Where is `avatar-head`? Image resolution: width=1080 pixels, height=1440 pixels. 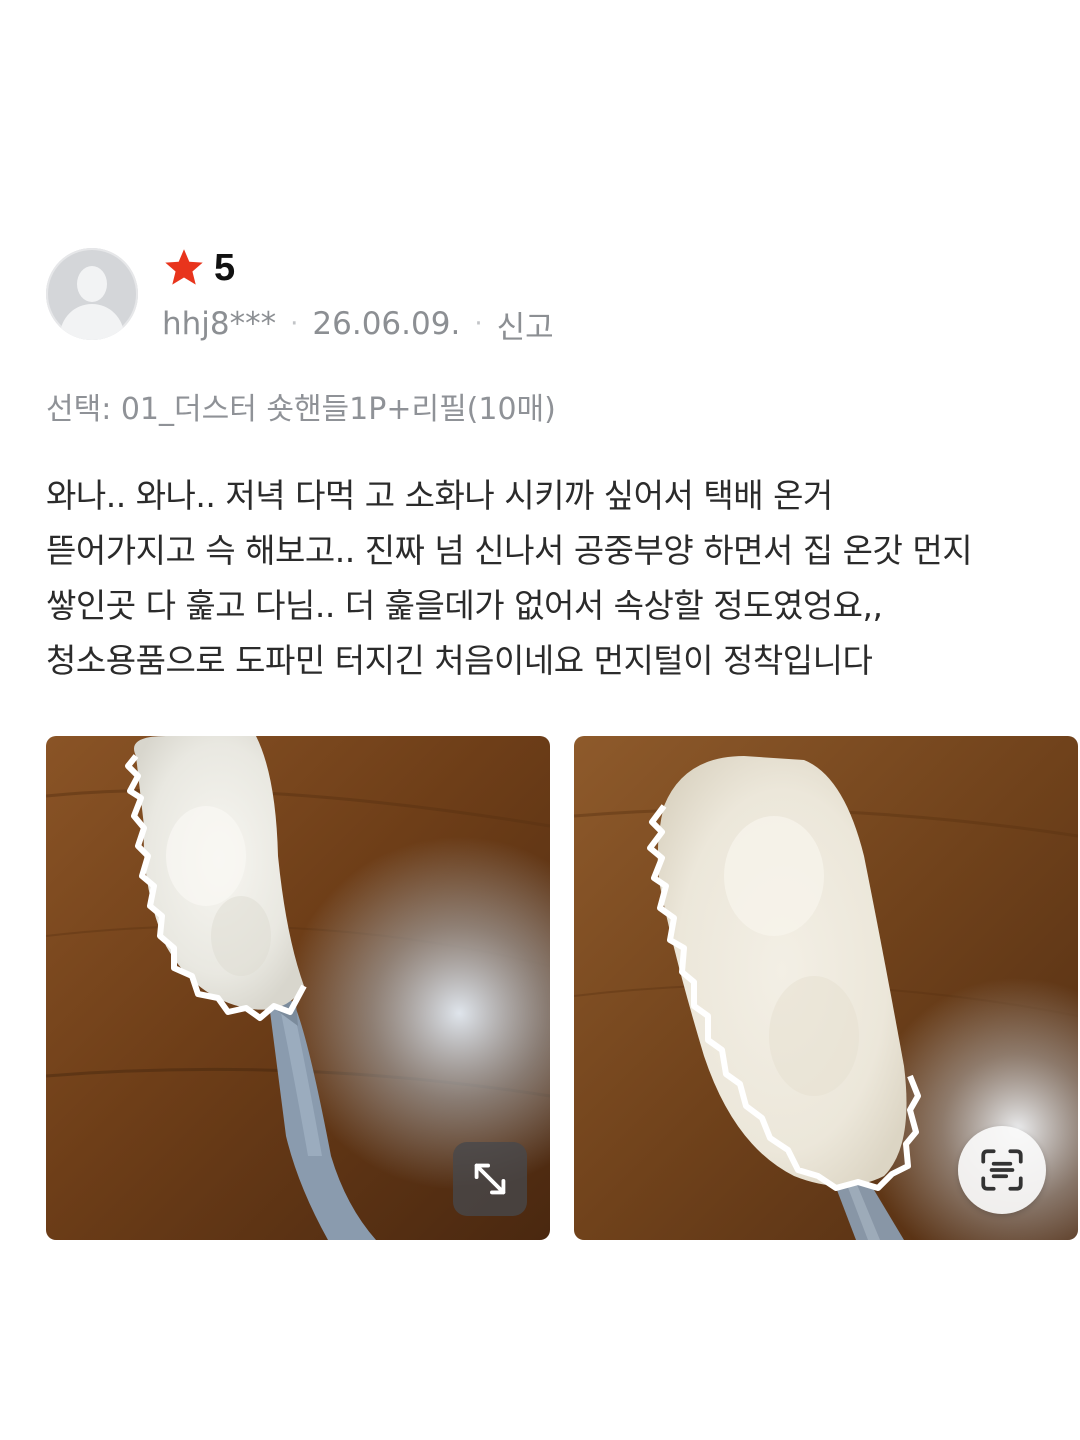
avatar-head is located at coordinates (92, 284).